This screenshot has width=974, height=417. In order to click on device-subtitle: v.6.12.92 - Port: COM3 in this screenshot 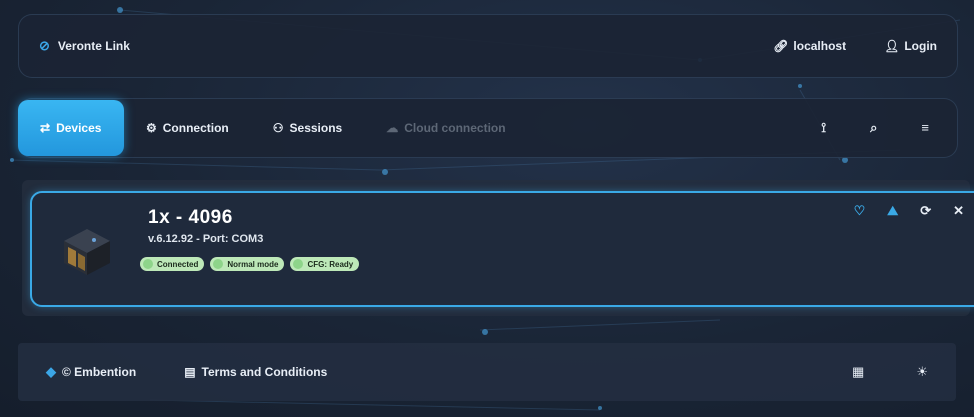, I will do `click(206, 239)`.